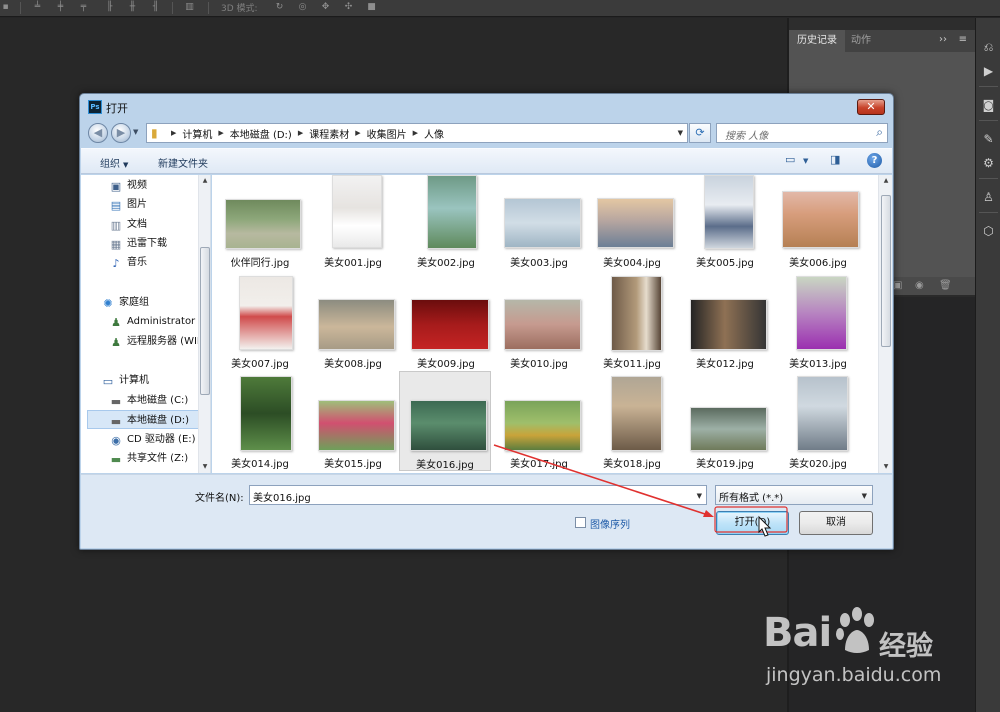 The height and width of the screenshot is (712, 1000). I want to click on sidebar-item-documents: ▥ 文档, so click(159, 224).